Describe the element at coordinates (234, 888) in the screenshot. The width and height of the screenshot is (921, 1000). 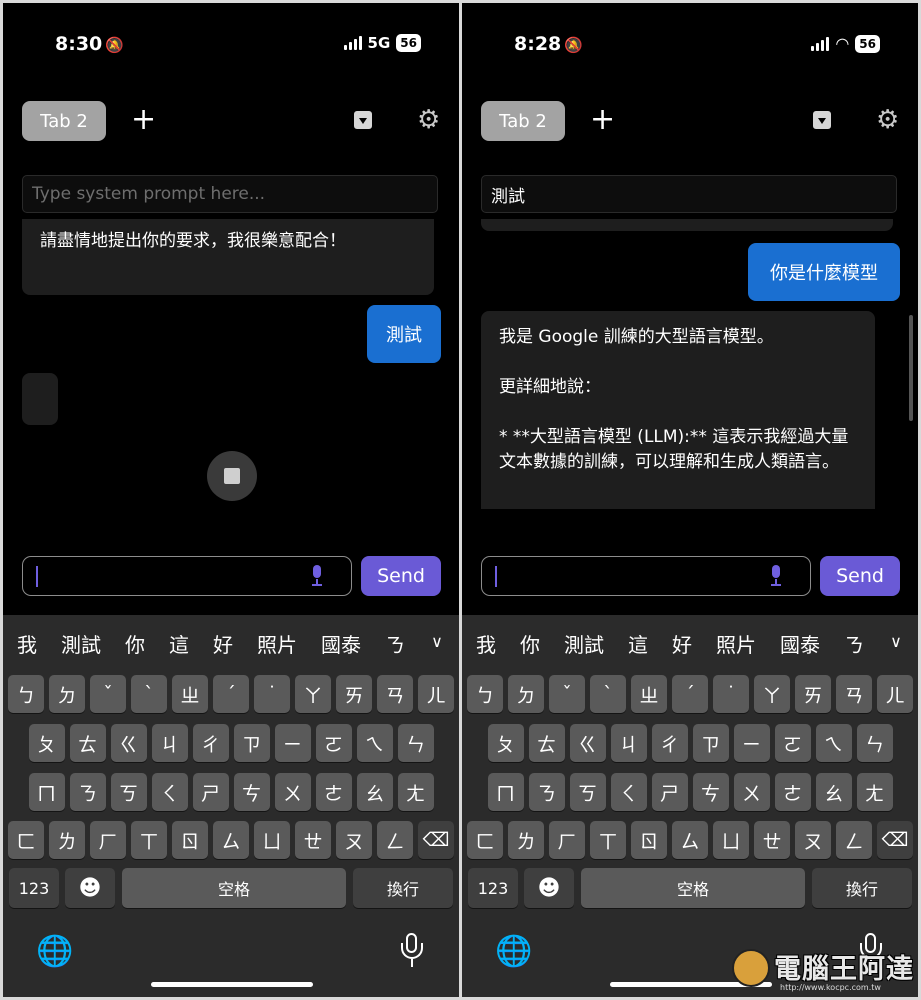
I see `space-key: 空格` at that location.